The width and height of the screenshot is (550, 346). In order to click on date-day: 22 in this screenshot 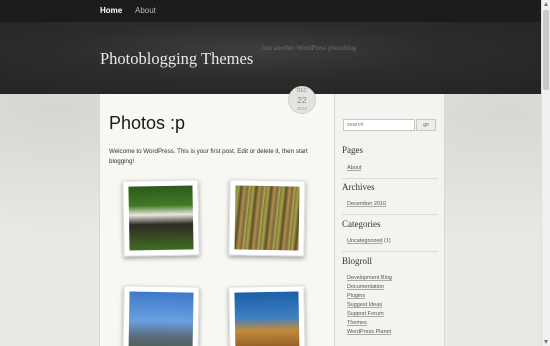, I will do `click(302, 100)`.